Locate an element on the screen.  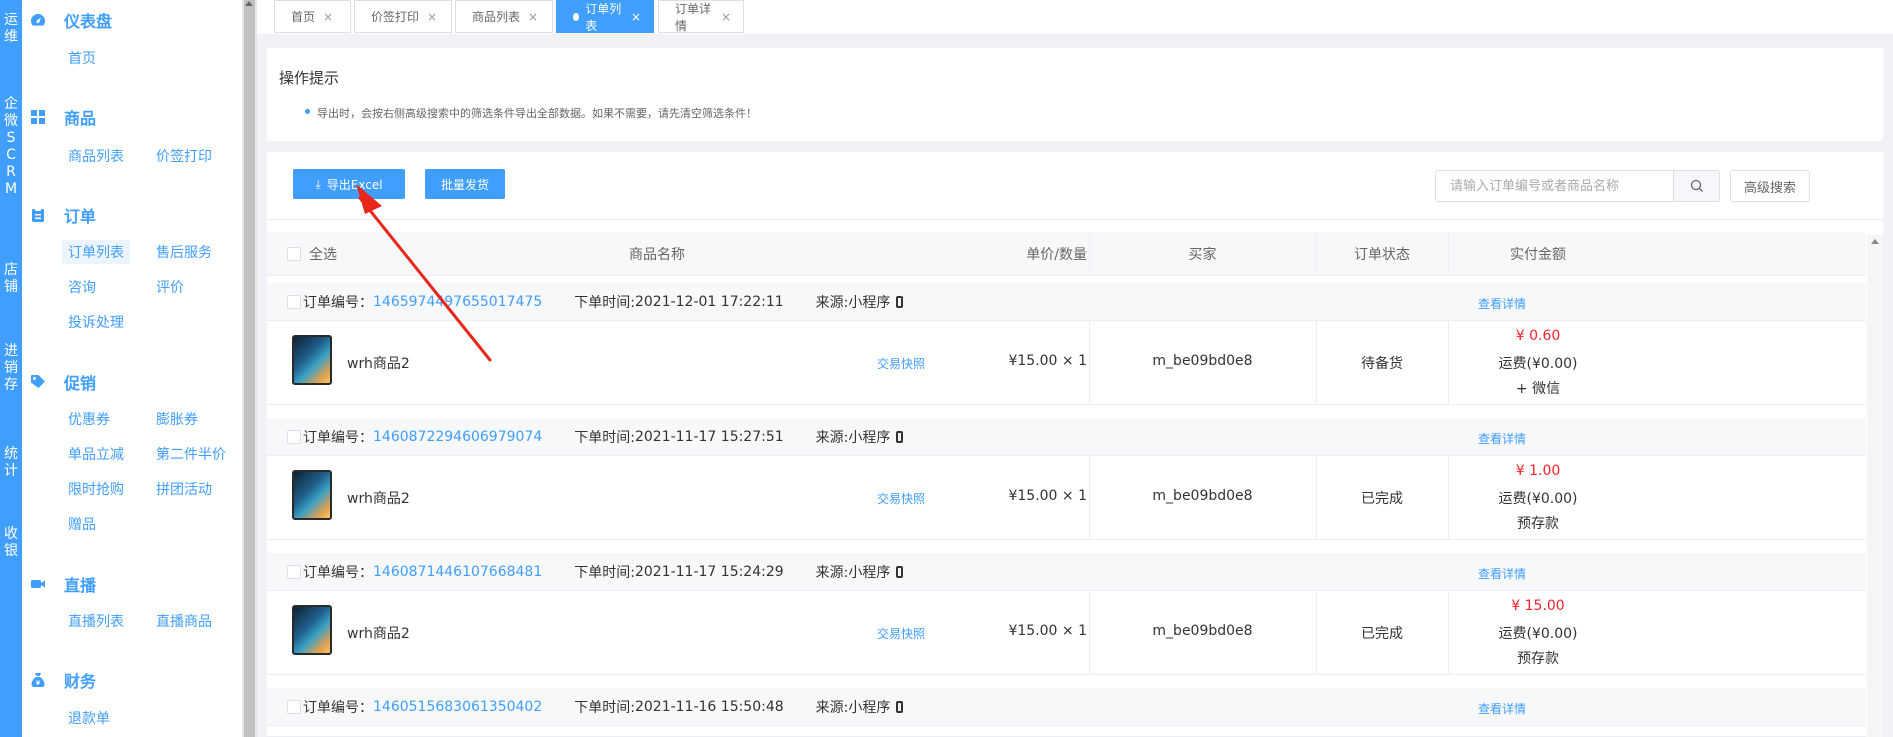
tab-order-detail: 订单详情 × is located at coordinates (701, 16).